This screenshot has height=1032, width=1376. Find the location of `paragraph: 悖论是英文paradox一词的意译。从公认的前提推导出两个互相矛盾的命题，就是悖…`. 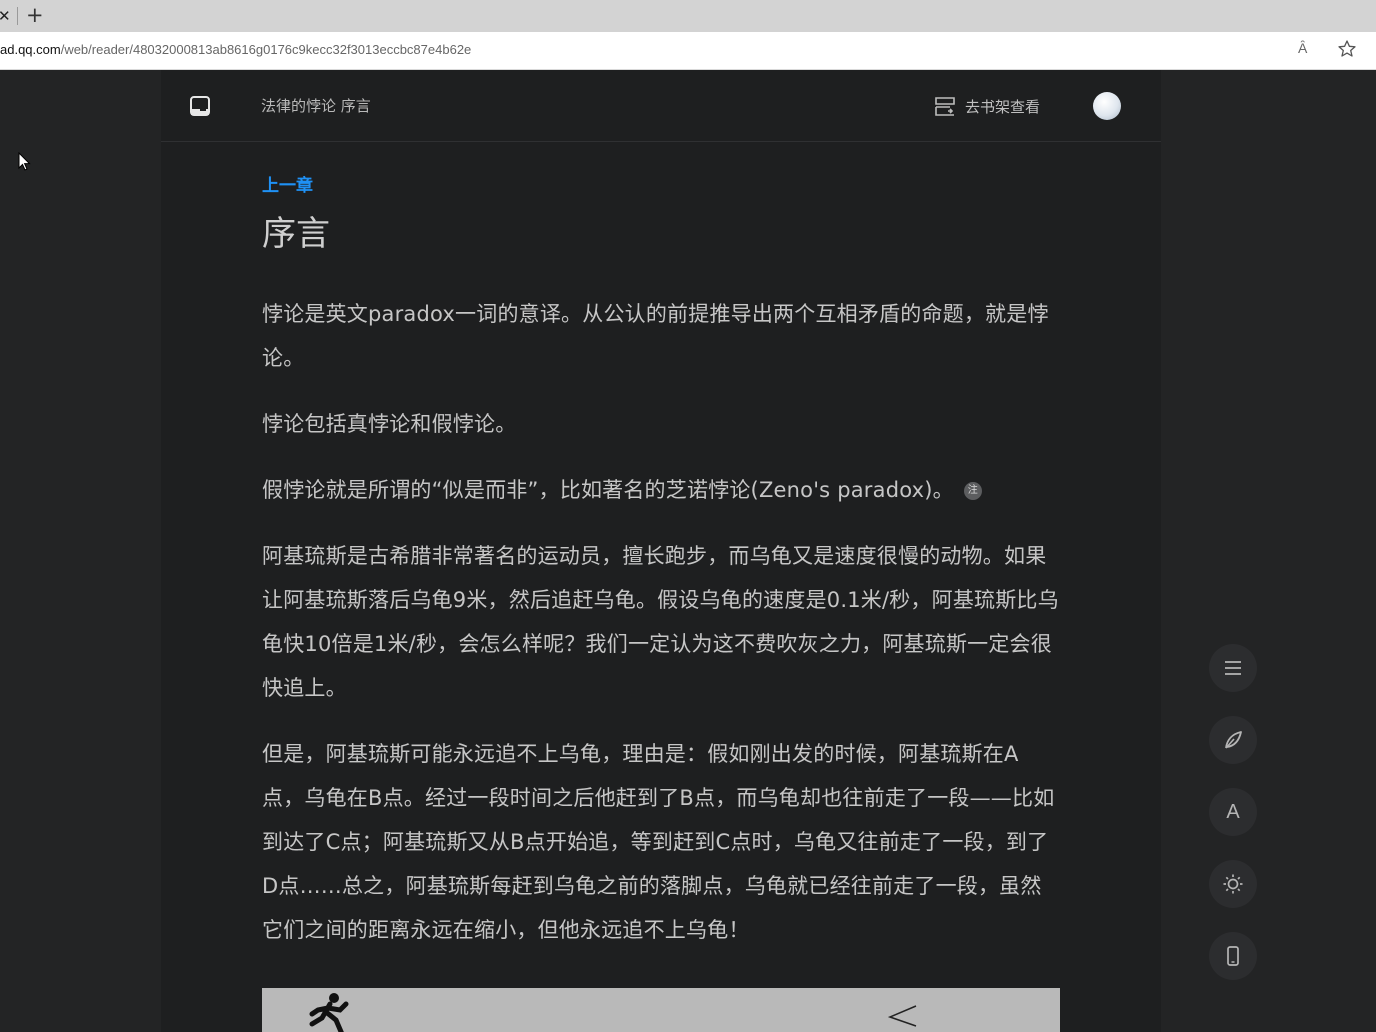

paragraph: 悖论是英文paradox一词的意译。从公认的前提推导出两个互相矛盾的命题，就是悖… is located at coordinates (655, 336).